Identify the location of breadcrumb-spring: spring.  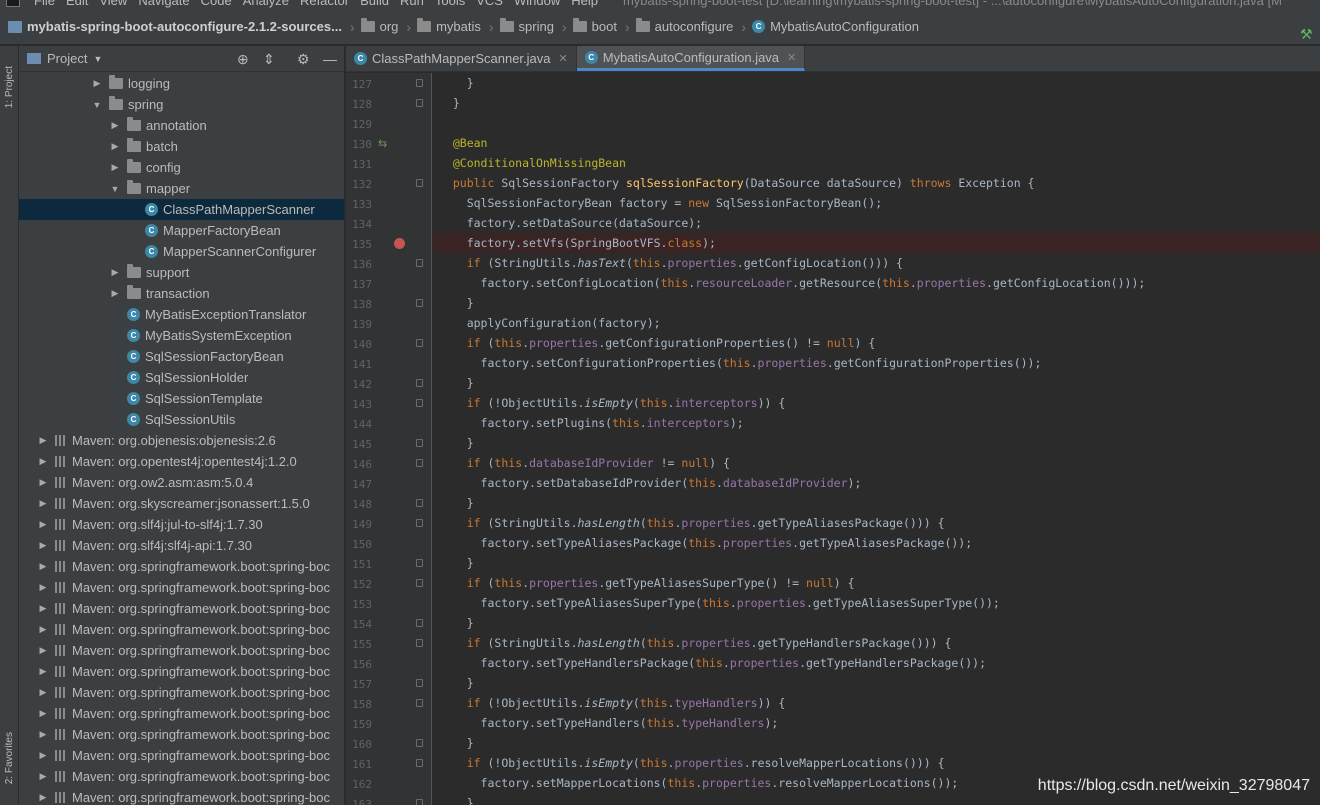
(526, 26).